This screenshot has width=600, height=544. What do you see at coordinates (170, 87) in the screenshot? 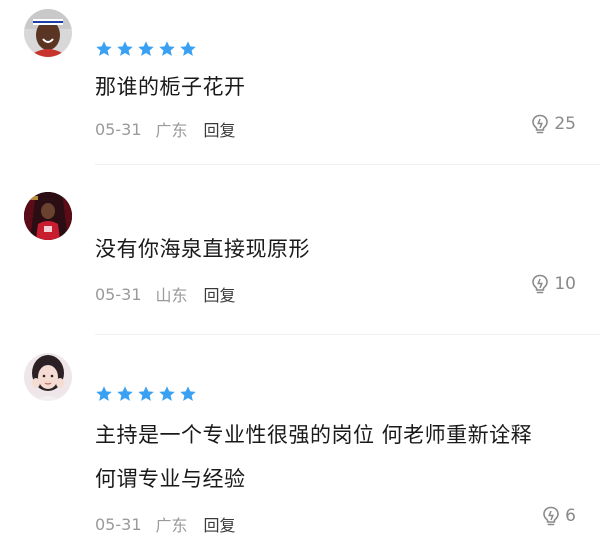
I see `comment-text: 那谁的栀子花开` at bounding box center [170, 87].